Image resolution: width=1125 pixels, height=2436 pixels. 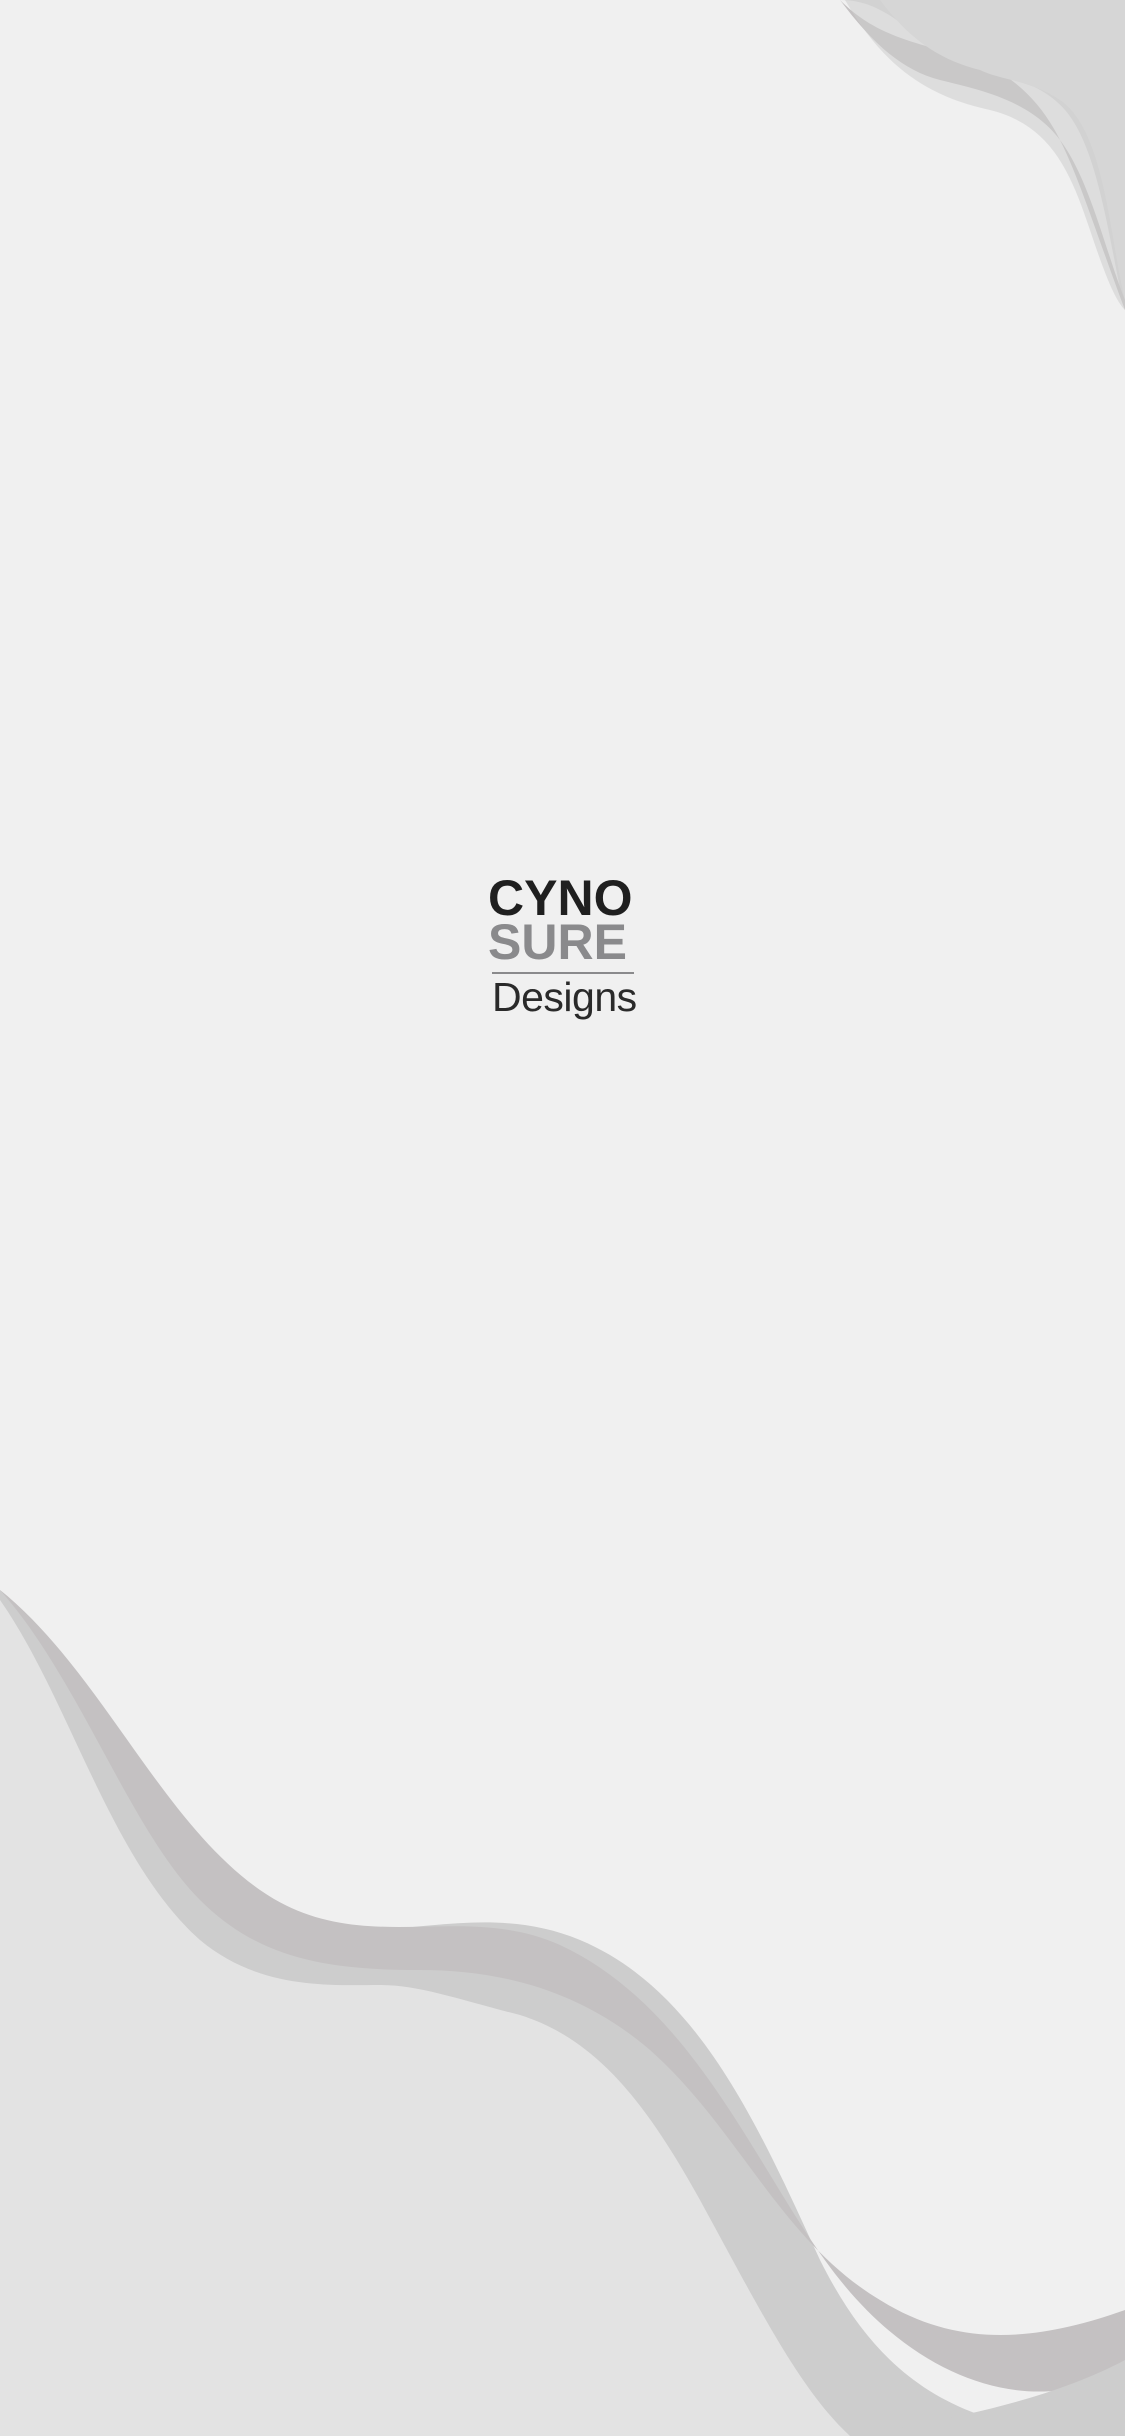 What do you see at coordinates (564, 997) in the screenshot?
I see `logo-text-designs: Designs` at bounding box center [564, 997].